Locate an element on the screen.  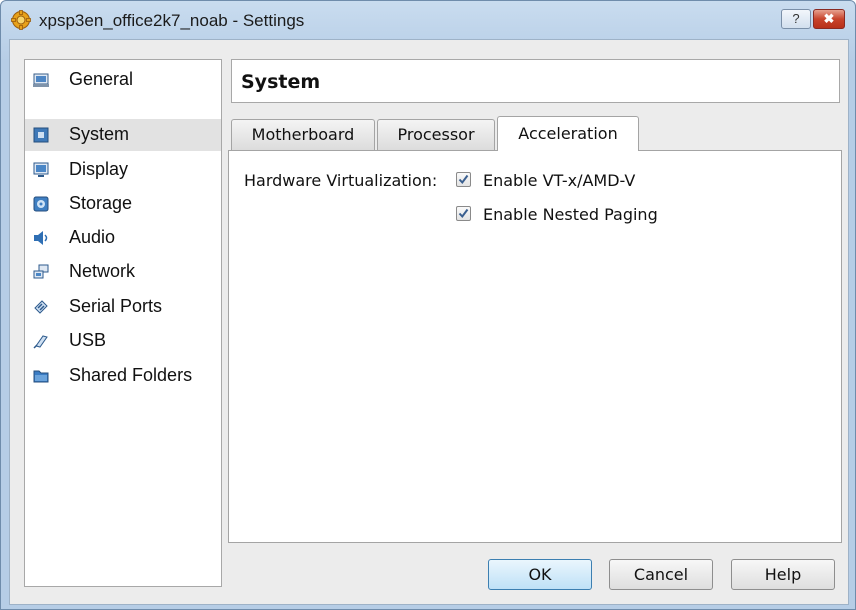
sidebar-item-label: USB is located at coordinates (88, 340).